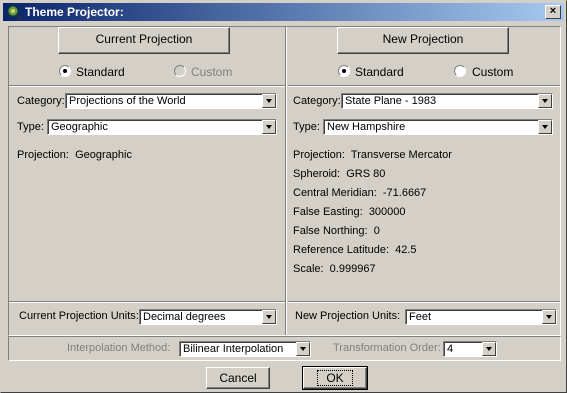 The width and height of the screenshot is (567, 393). What do you see at coordinates (127, 101) in the screenshot?
I see `current-category-value: Projections of the World` at bounding box center [127, 101].